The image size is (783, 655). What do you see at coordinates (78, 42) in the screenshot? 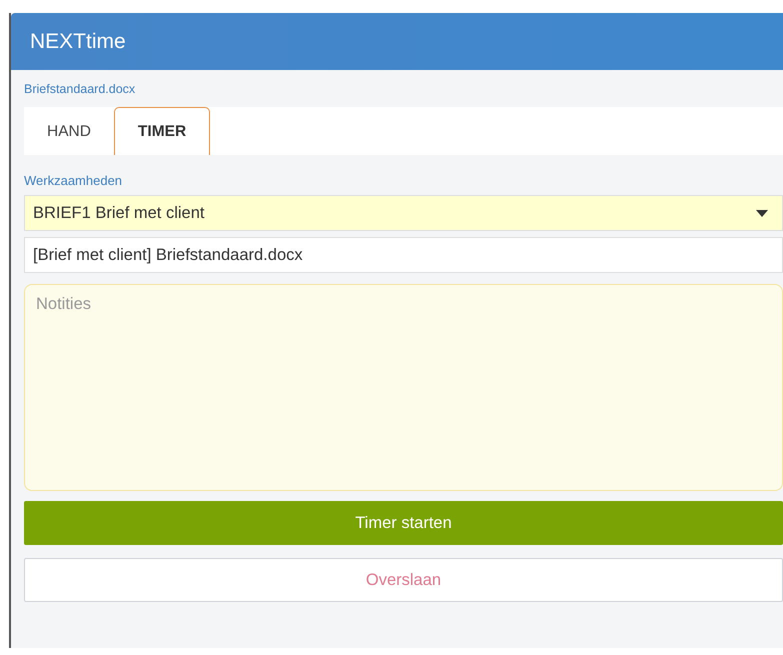
I see `window-title: NEXTtime` at bounding box center [78, 42].